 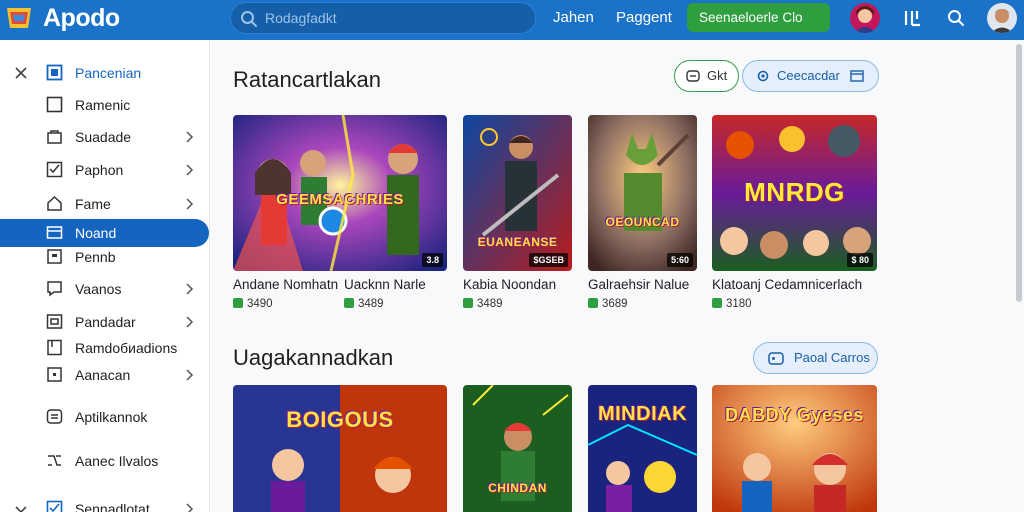 I want to click on sidebar-item-label: Aanec Ilvalos, so click(x=117, y=461).